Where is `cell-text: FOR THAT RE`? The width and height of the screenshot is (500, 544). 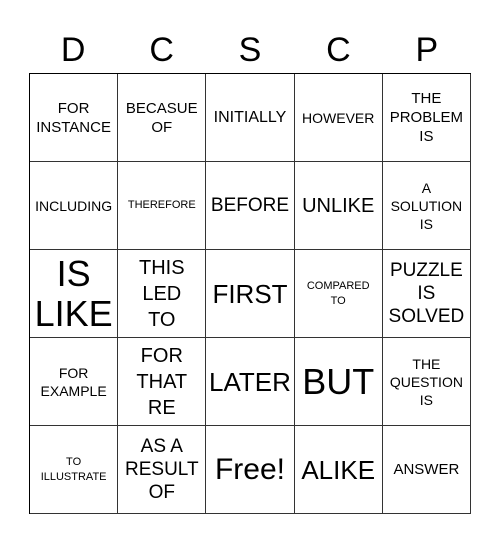
cell-text: FOR THAT RE is located at coordinates (162, 381).